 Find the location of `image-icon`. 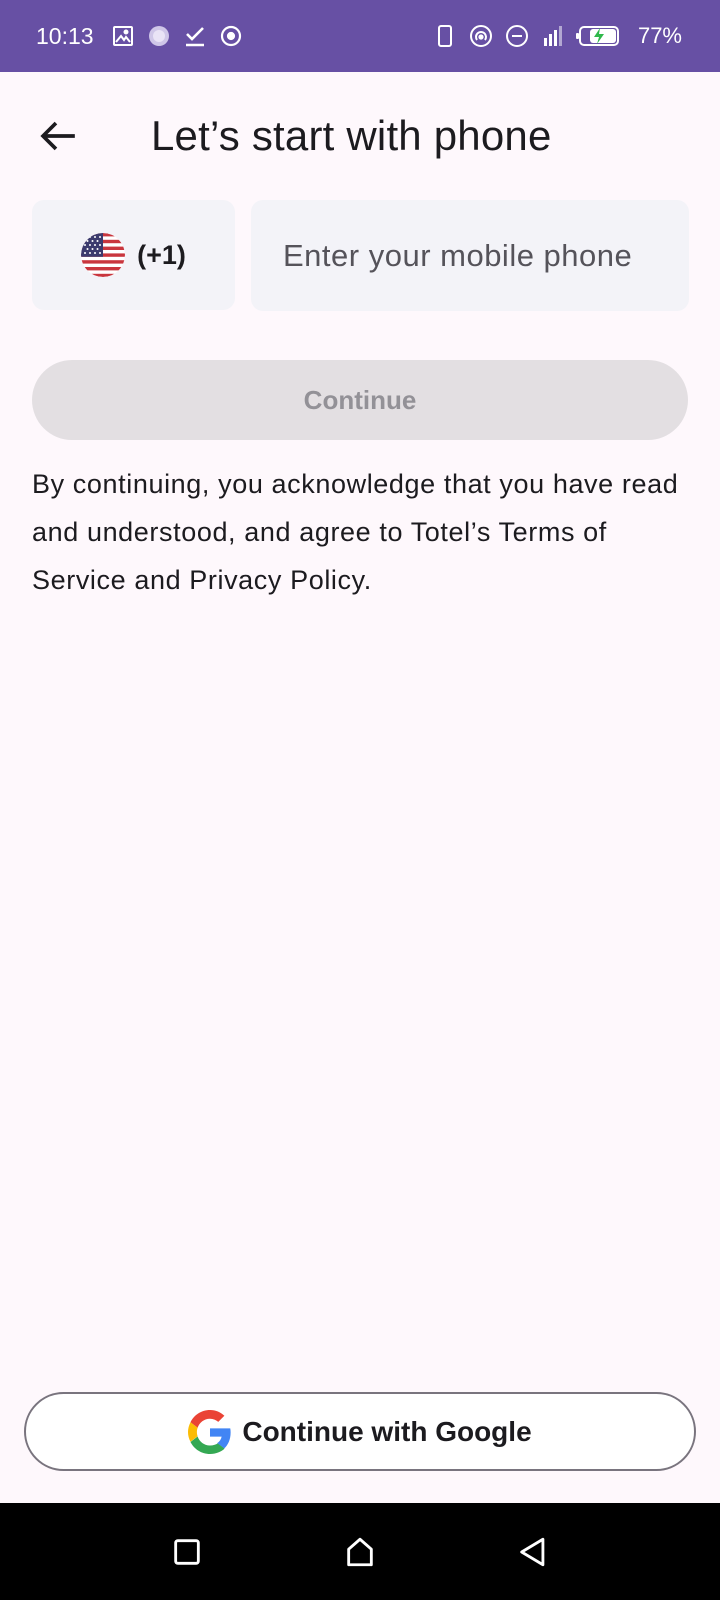

image-icon is located at coordinates (123, 36).